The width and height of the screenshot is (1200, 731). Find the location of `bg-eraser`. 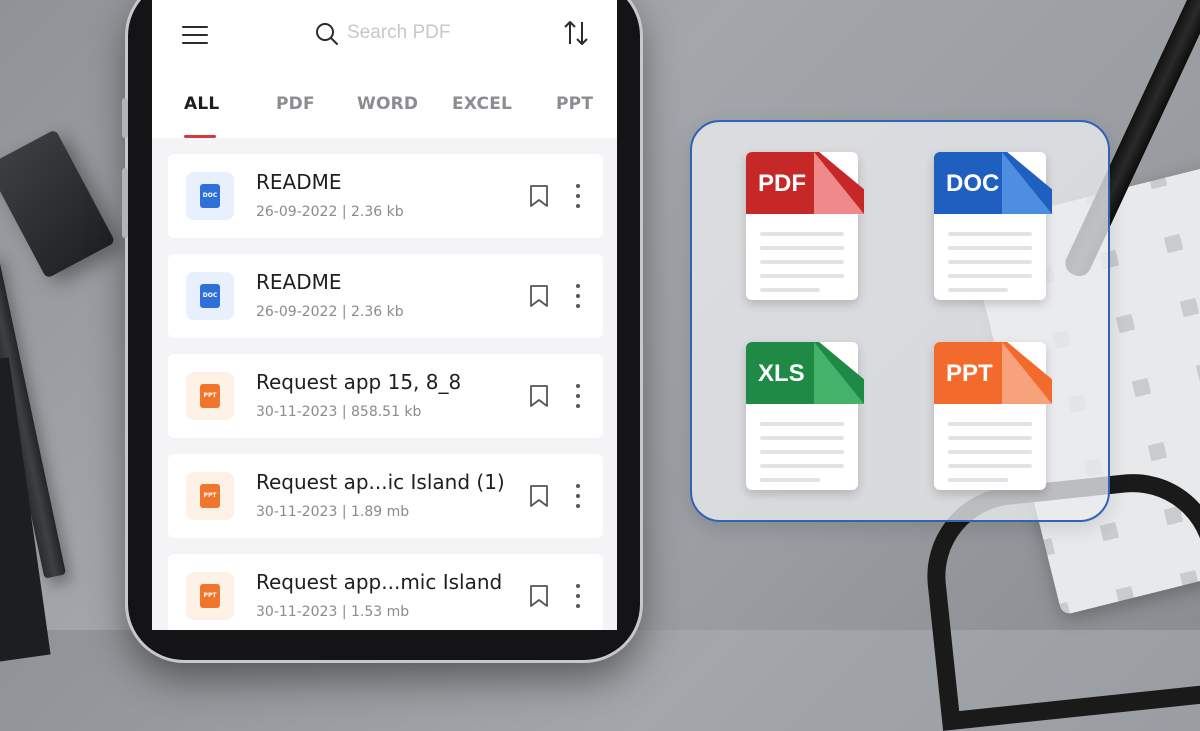

bg-eraser is located at coordinates (58, 204).